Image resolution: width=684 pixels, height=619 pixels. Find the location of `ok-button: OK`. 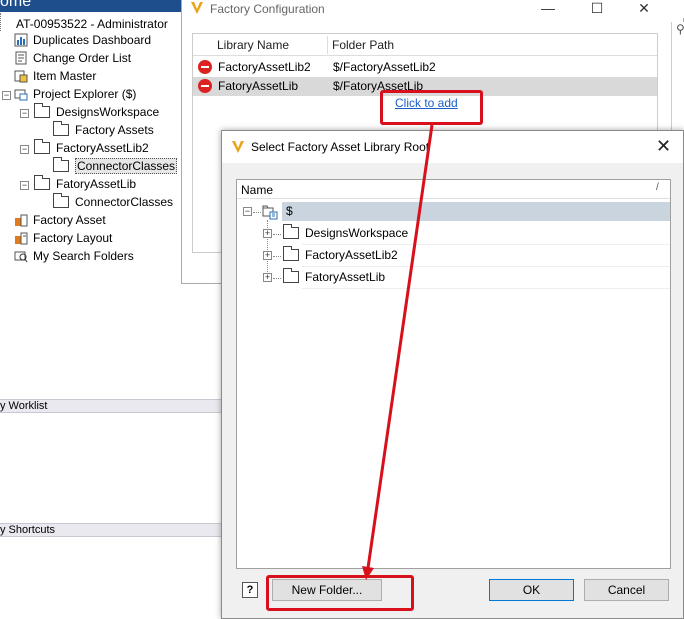

ok-button: OK is located at coordinates (531, 590).